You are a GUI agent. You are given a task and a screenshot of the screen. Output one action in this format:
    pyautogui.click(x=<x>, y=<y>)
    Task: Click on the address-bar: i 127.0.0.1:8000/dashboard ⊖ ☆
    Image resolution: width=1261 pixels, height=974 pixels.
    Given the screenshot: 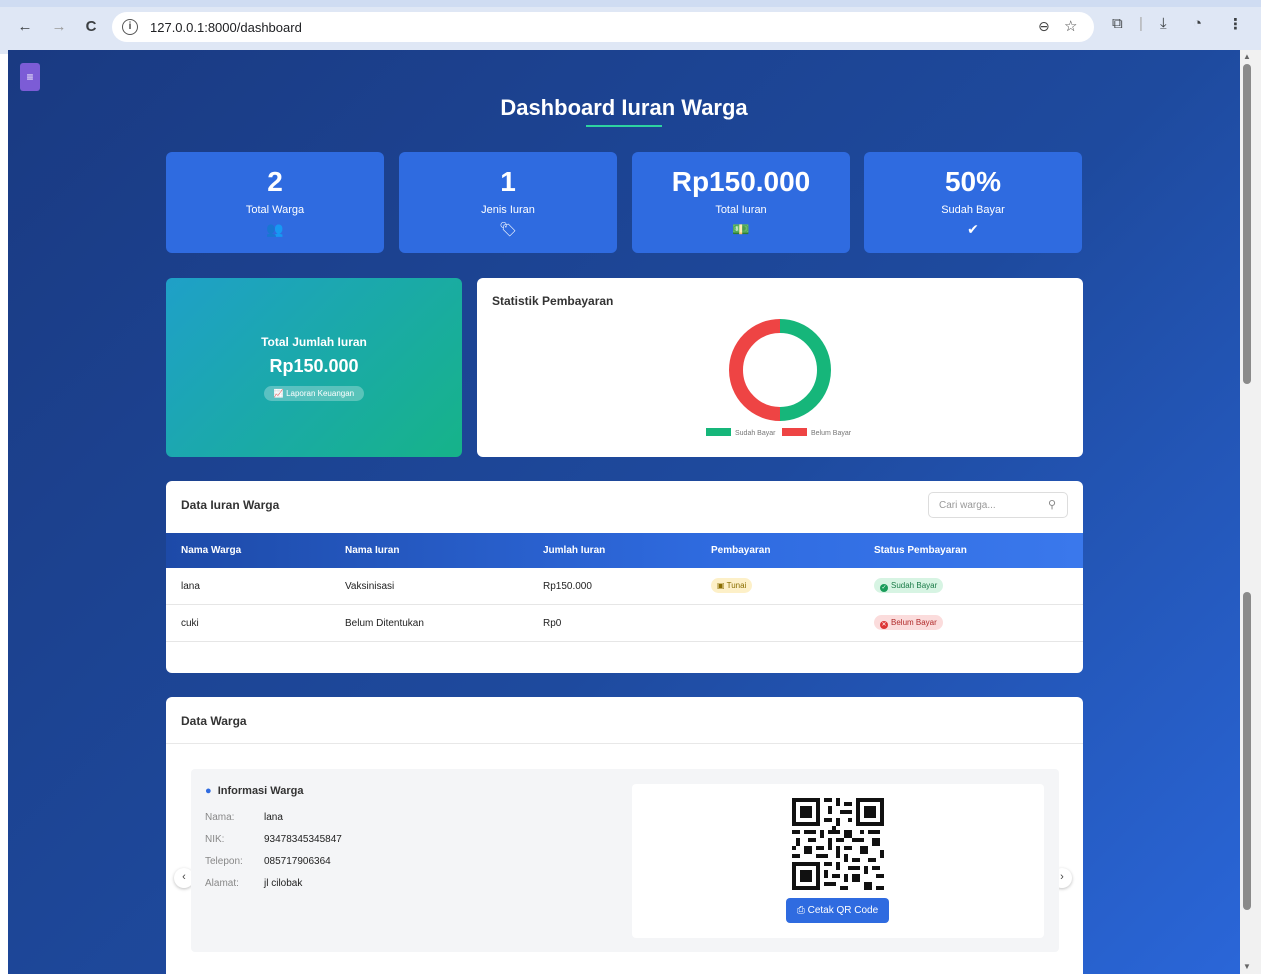 What is the action you would take?
    pyautogui.click(x=603, y=27)
    